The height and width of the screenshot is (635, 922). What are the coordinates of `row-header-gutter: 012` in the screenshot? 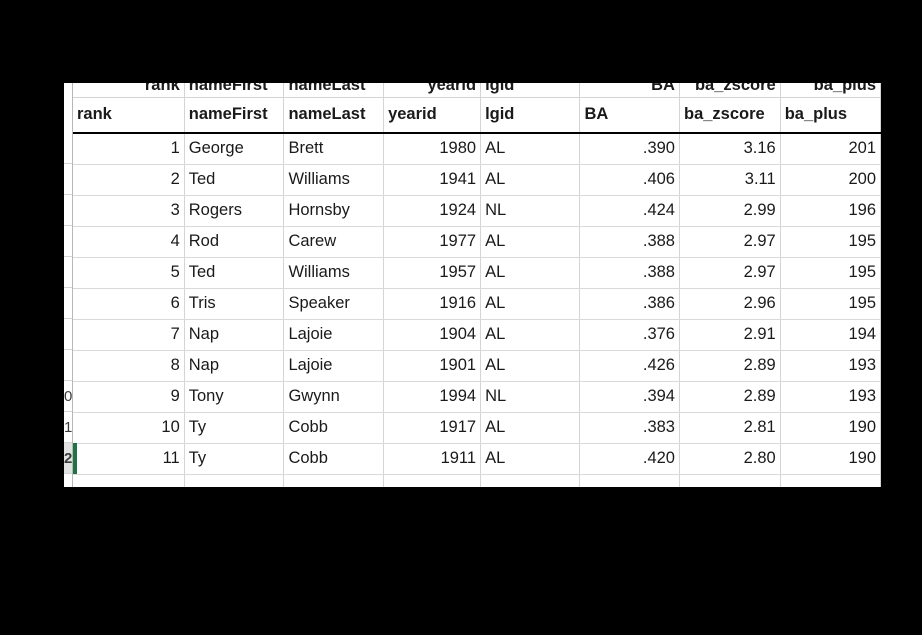 It's located at (68, 285).